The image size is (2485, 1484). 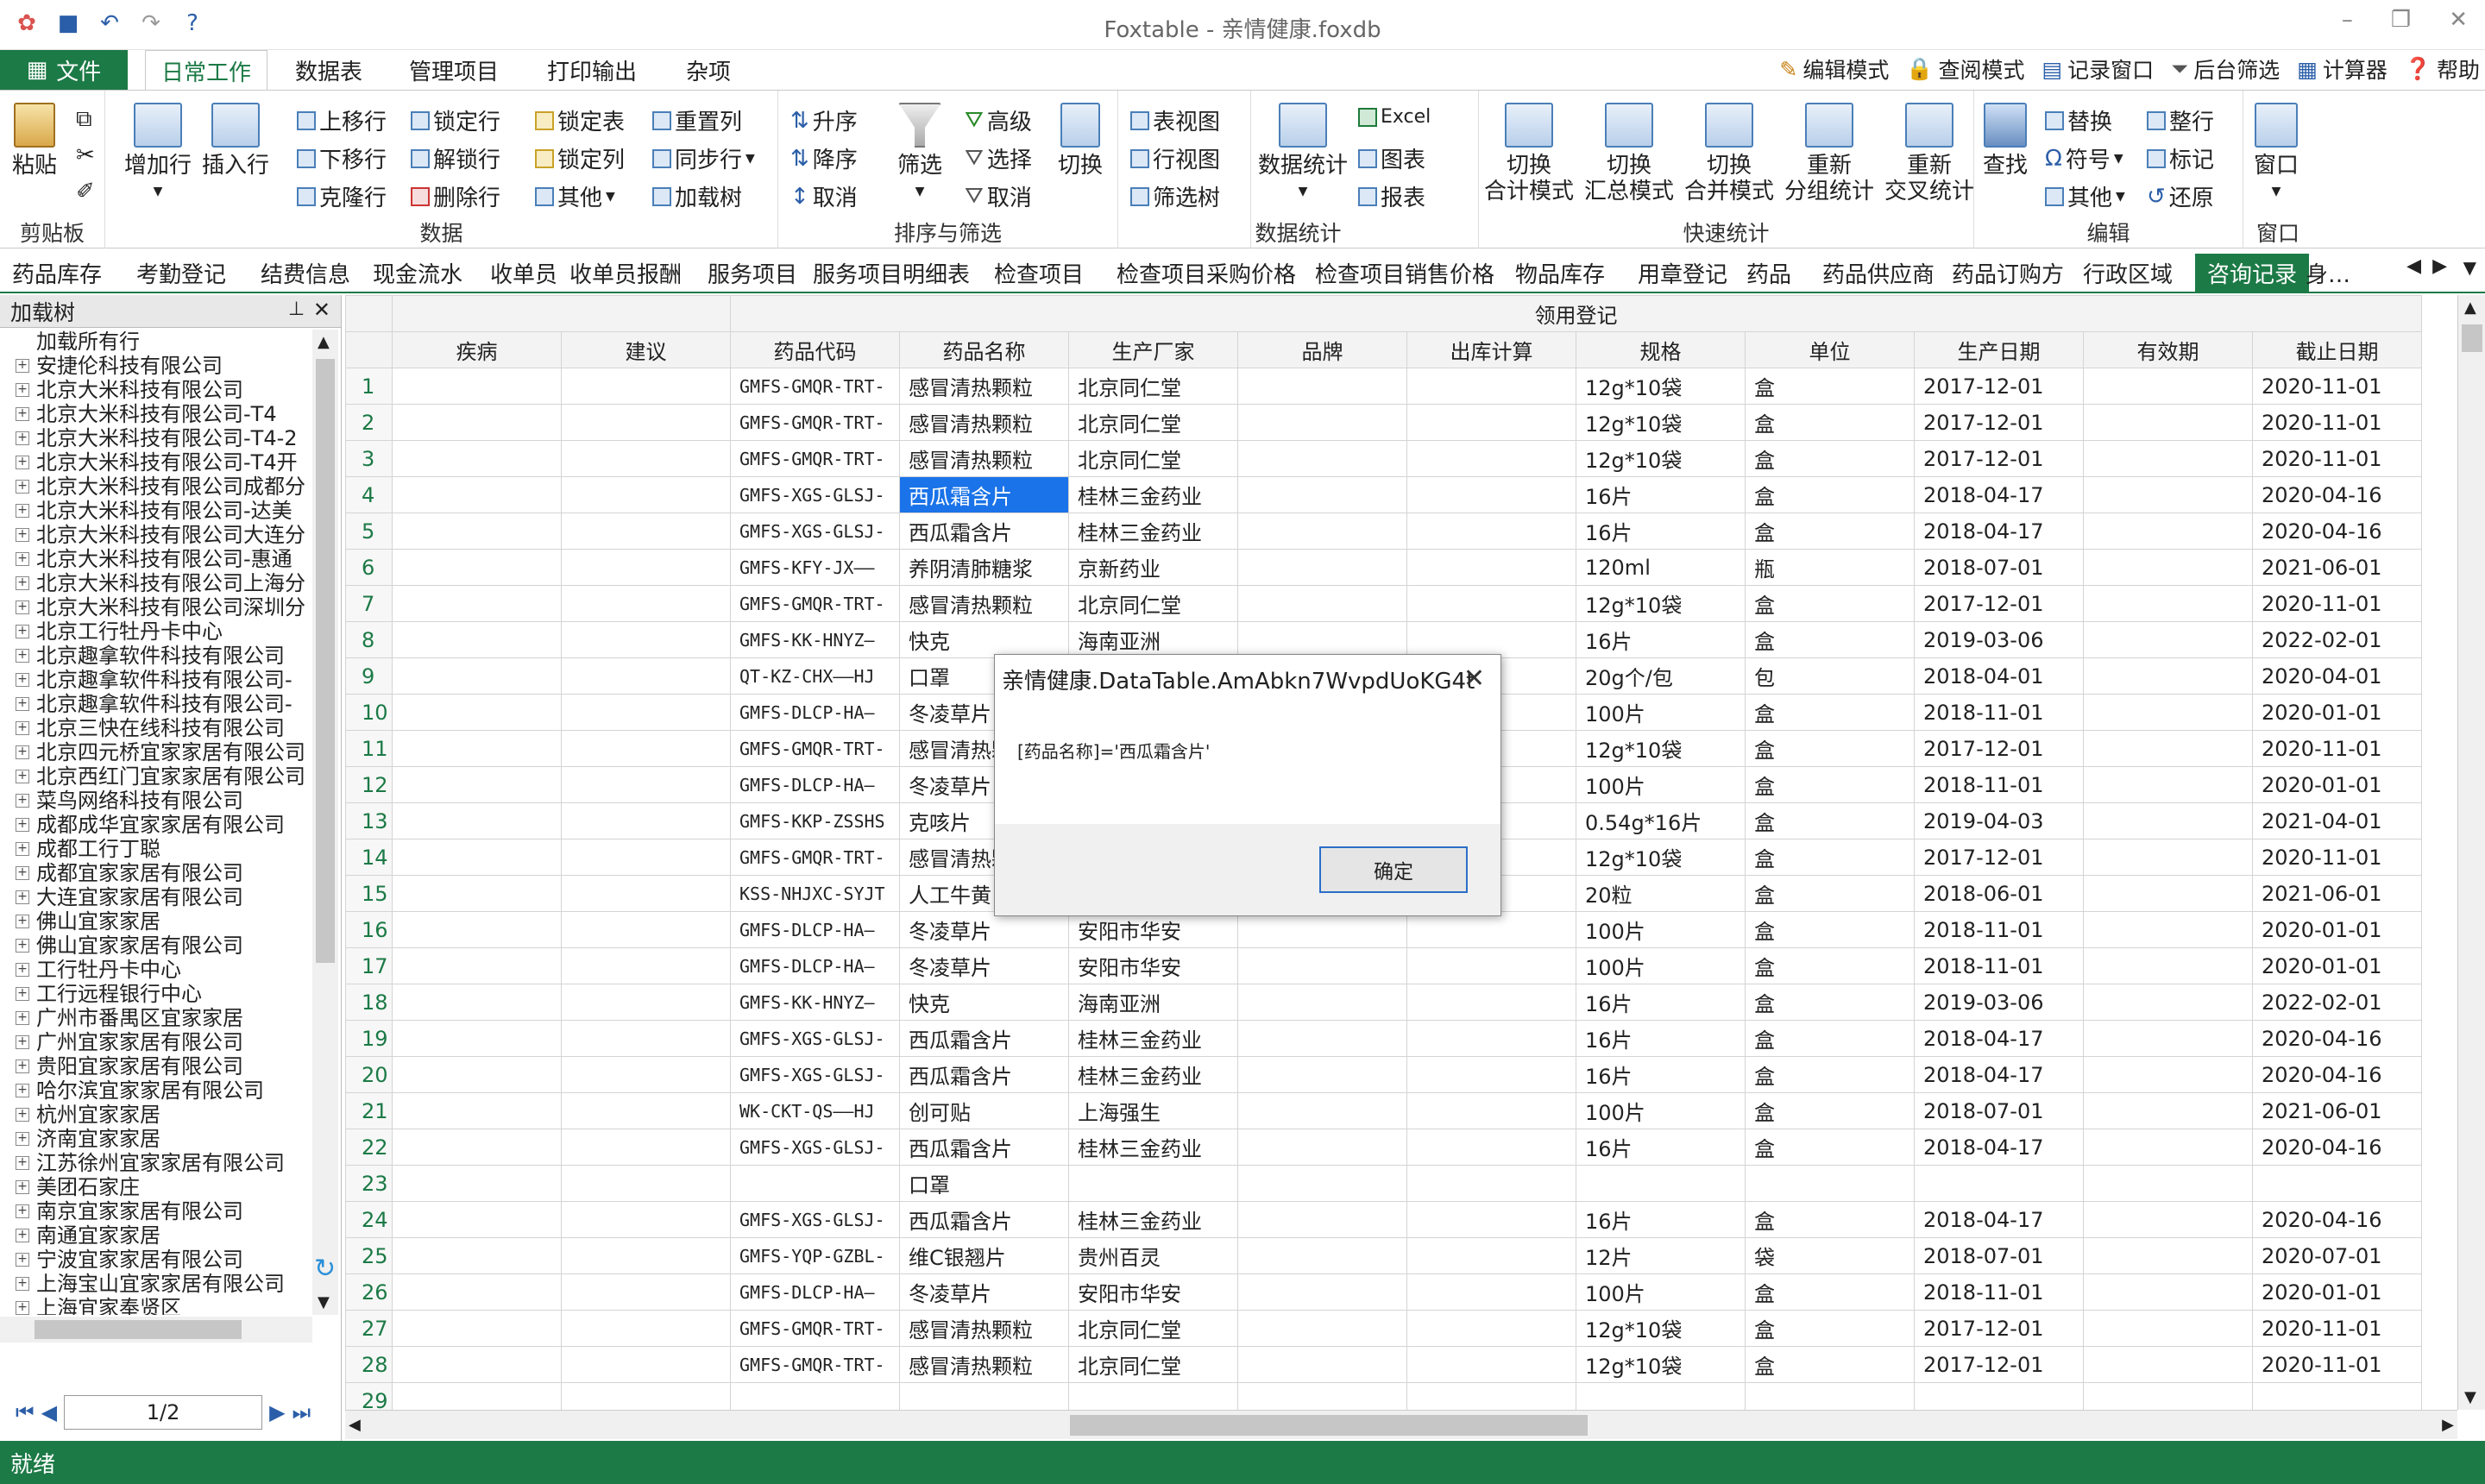 What do you see at coordinates (708, 70) in the screenshot?
I see `tab-misc: 杂项` at bounding box center [708, 70].